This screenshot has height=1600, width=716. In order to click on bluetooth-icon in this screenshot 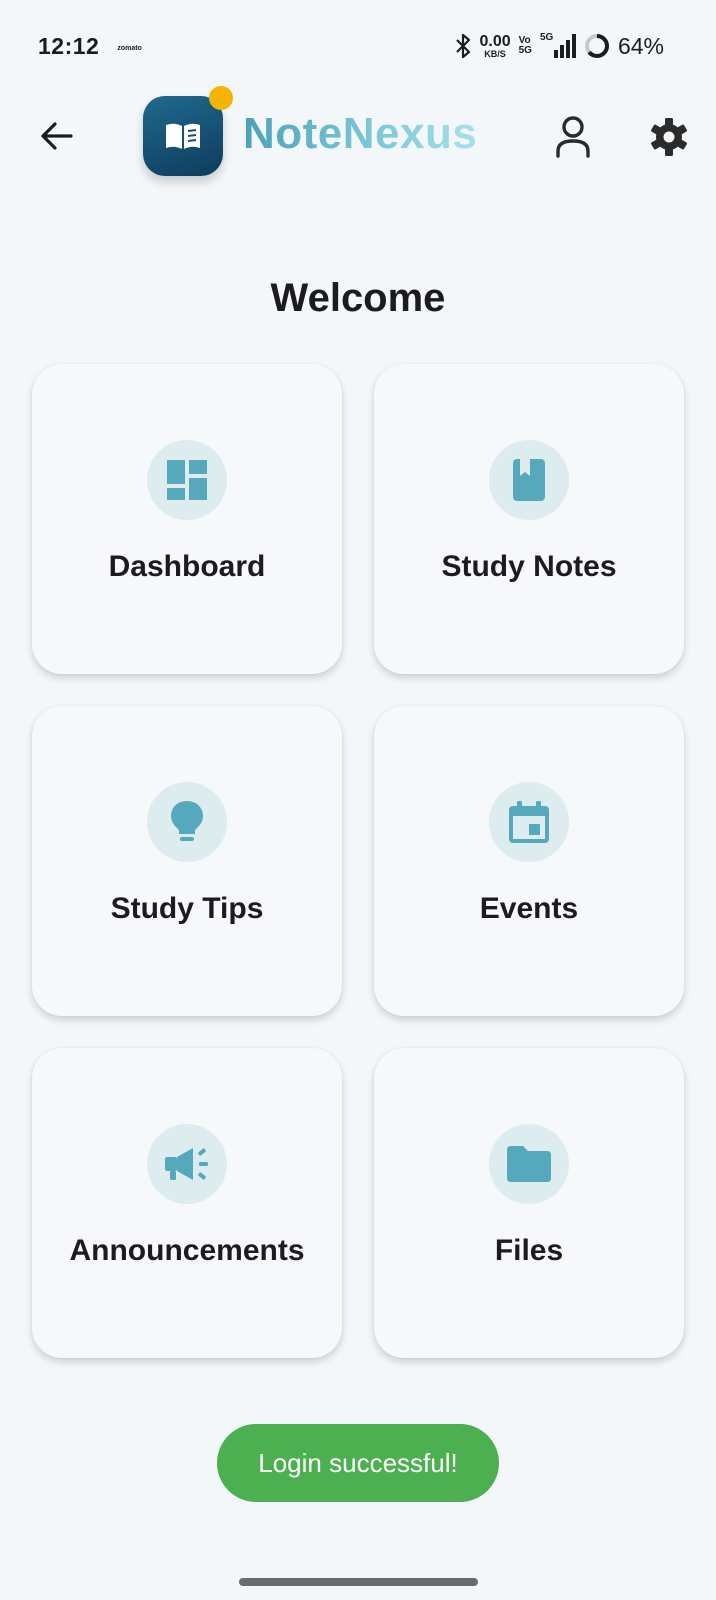, I will do `click(463, 46)`.